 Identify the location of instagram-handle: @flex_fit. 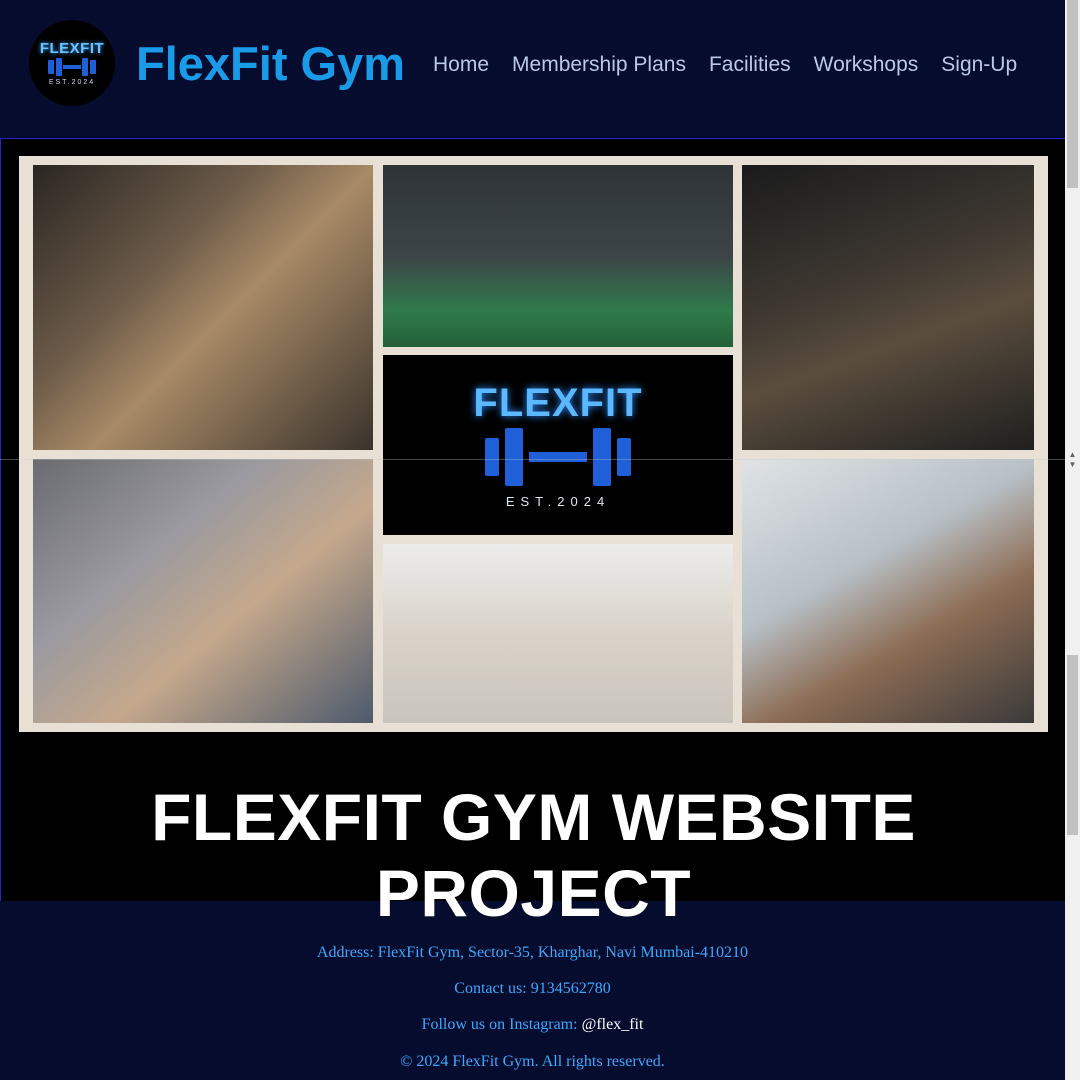
(613, 1024).